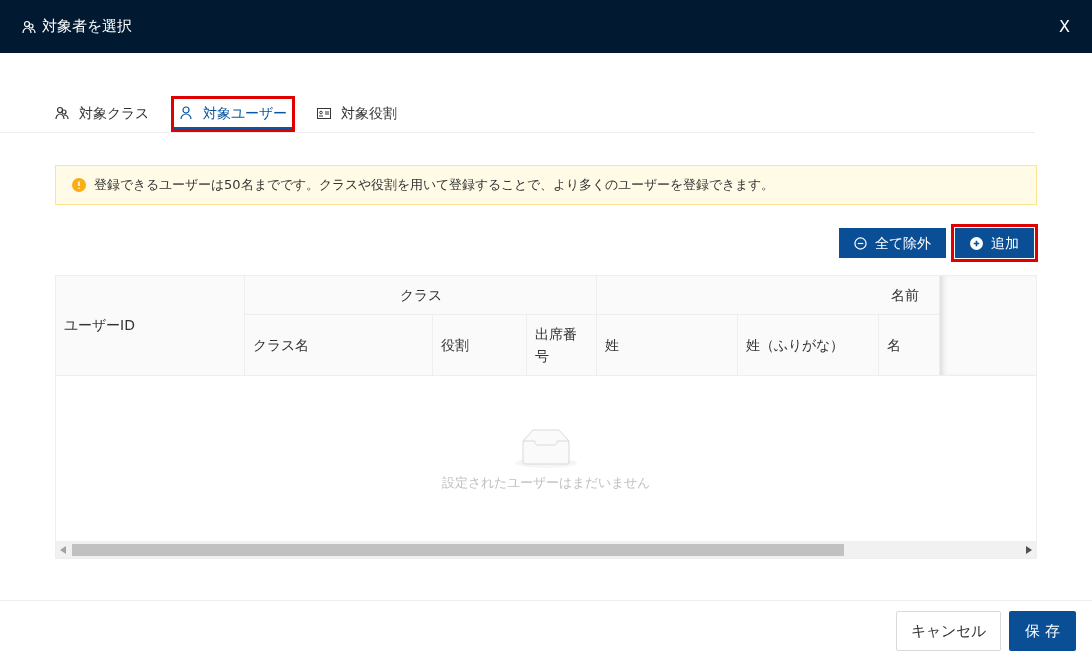 The image size is (1092, 661). What do you see at coordinates (860, 243) in the screenshot?
I see `minus-circle-icon` at bounding box center [860, 243].